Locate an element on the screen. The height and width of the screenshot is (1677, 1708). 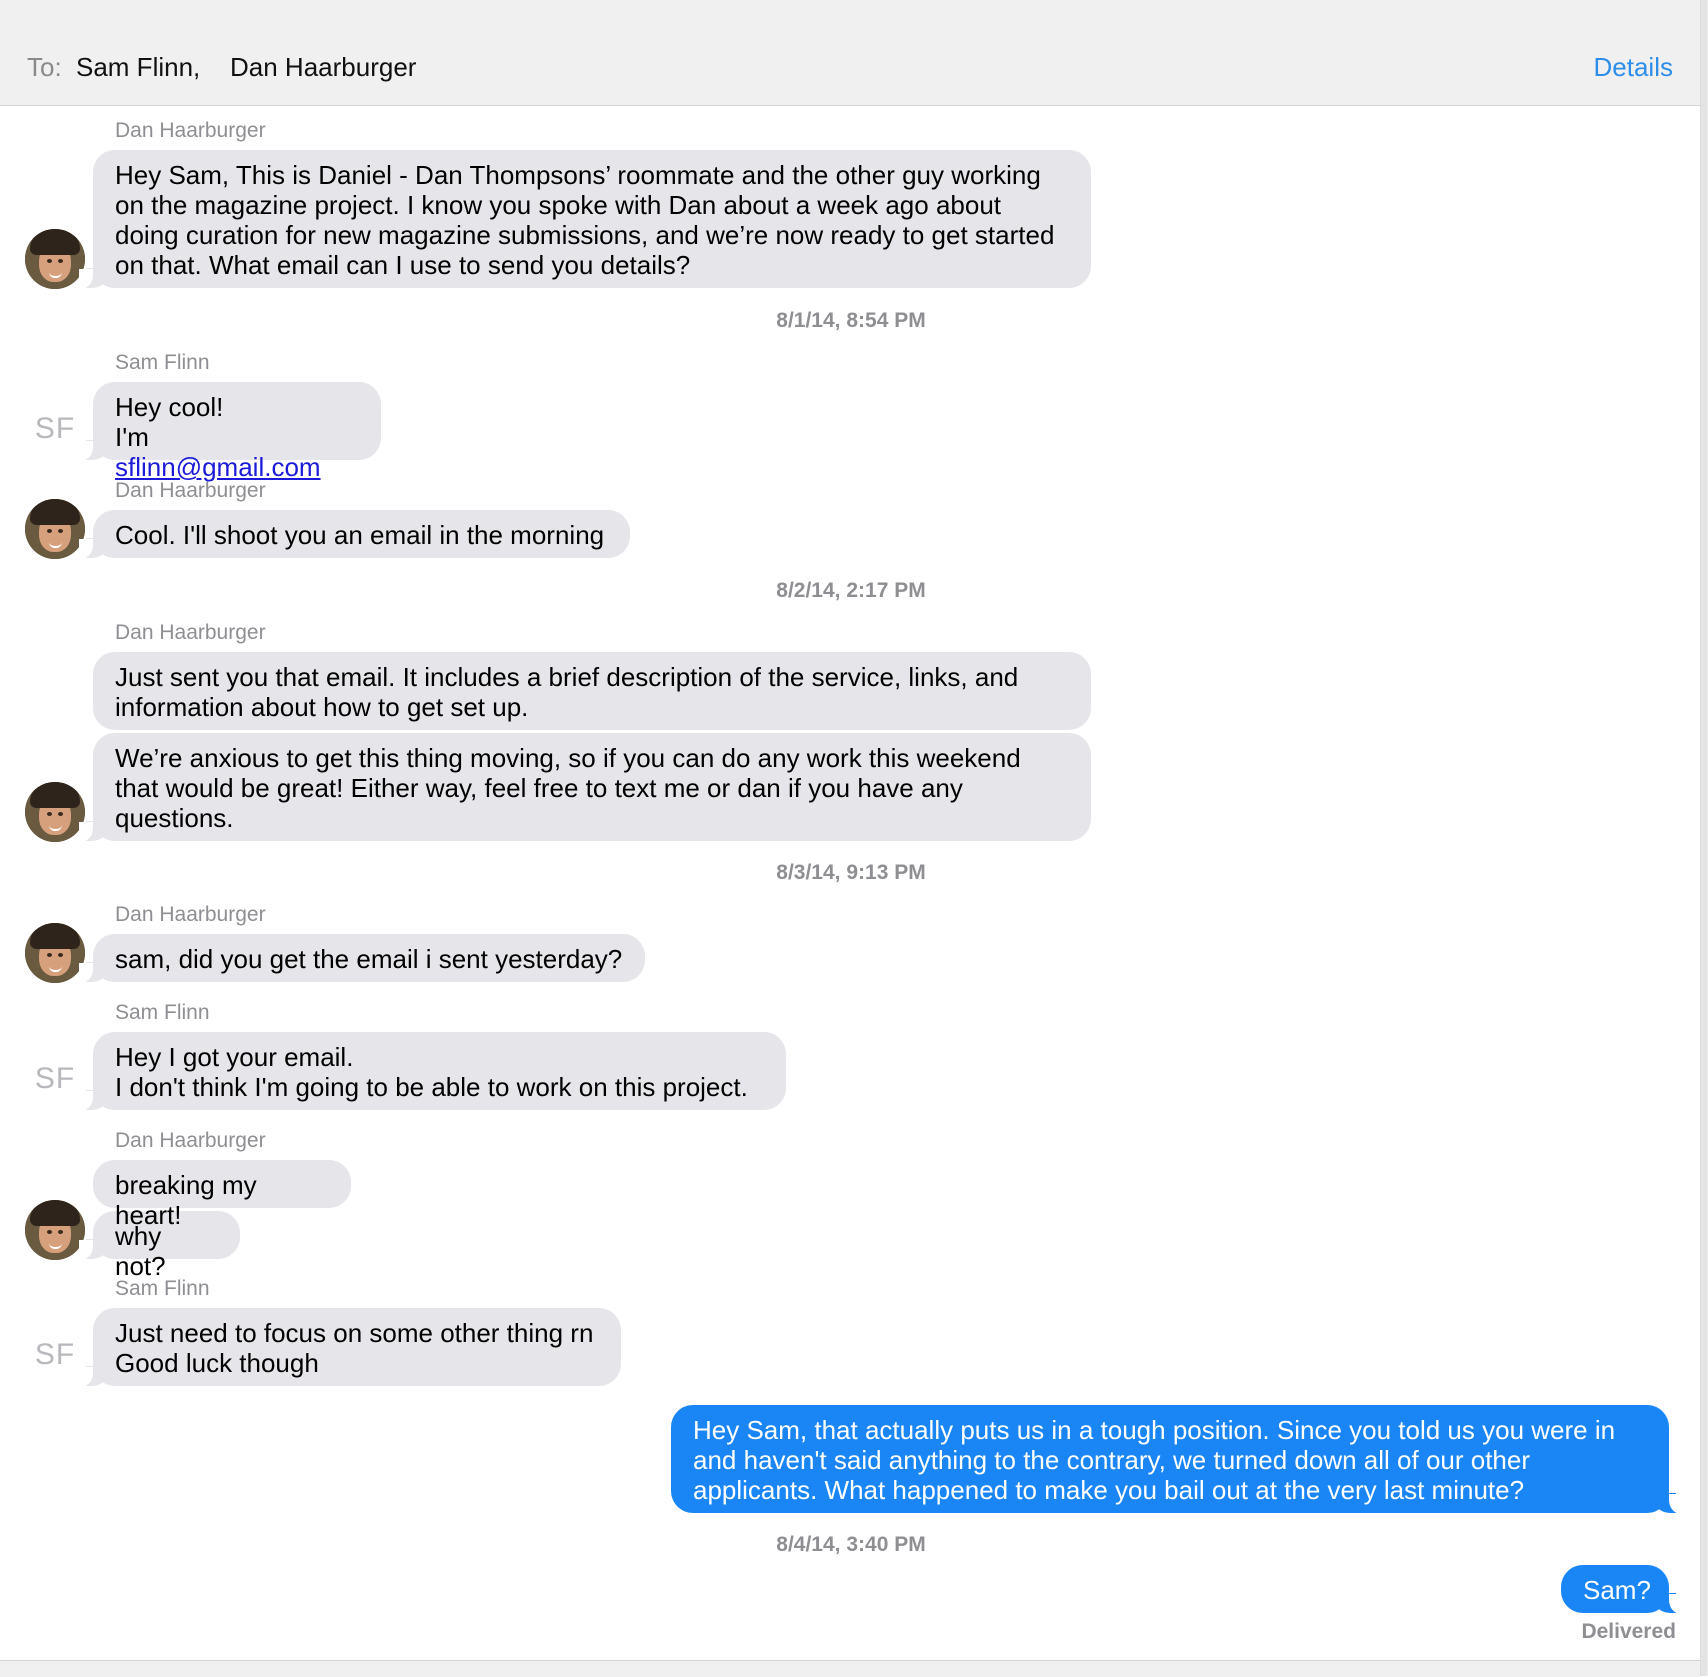
timestamp: 8/4/14, 3:40 PM is located at coordinates (851, 1544).